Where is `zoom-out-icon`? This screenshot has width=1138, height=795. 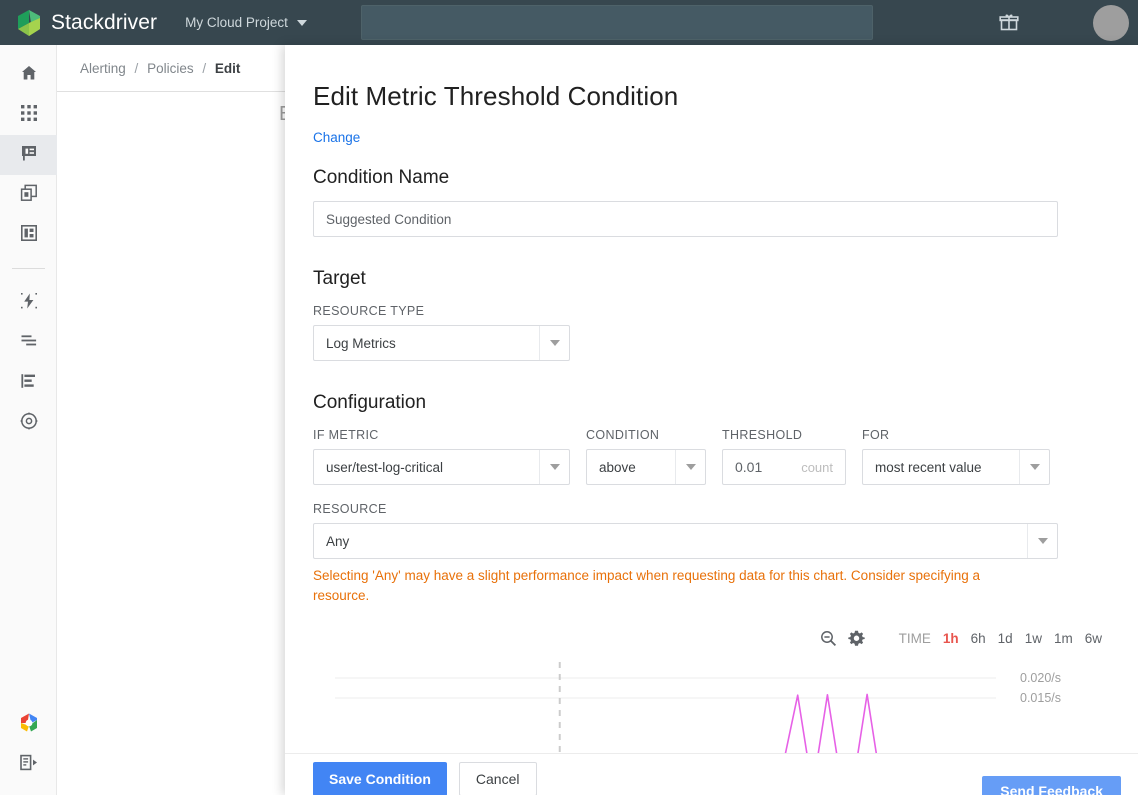
zoom-out-icon is located at coordinates (829, 638).